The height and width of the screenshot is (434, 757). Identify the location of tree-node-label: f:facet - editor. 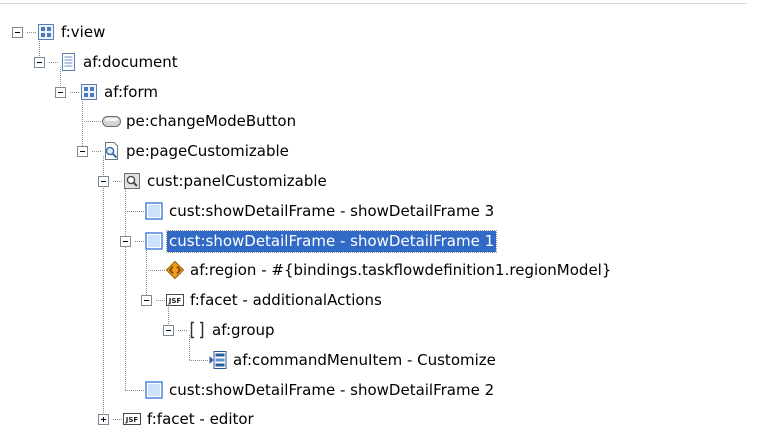
(200, 419).